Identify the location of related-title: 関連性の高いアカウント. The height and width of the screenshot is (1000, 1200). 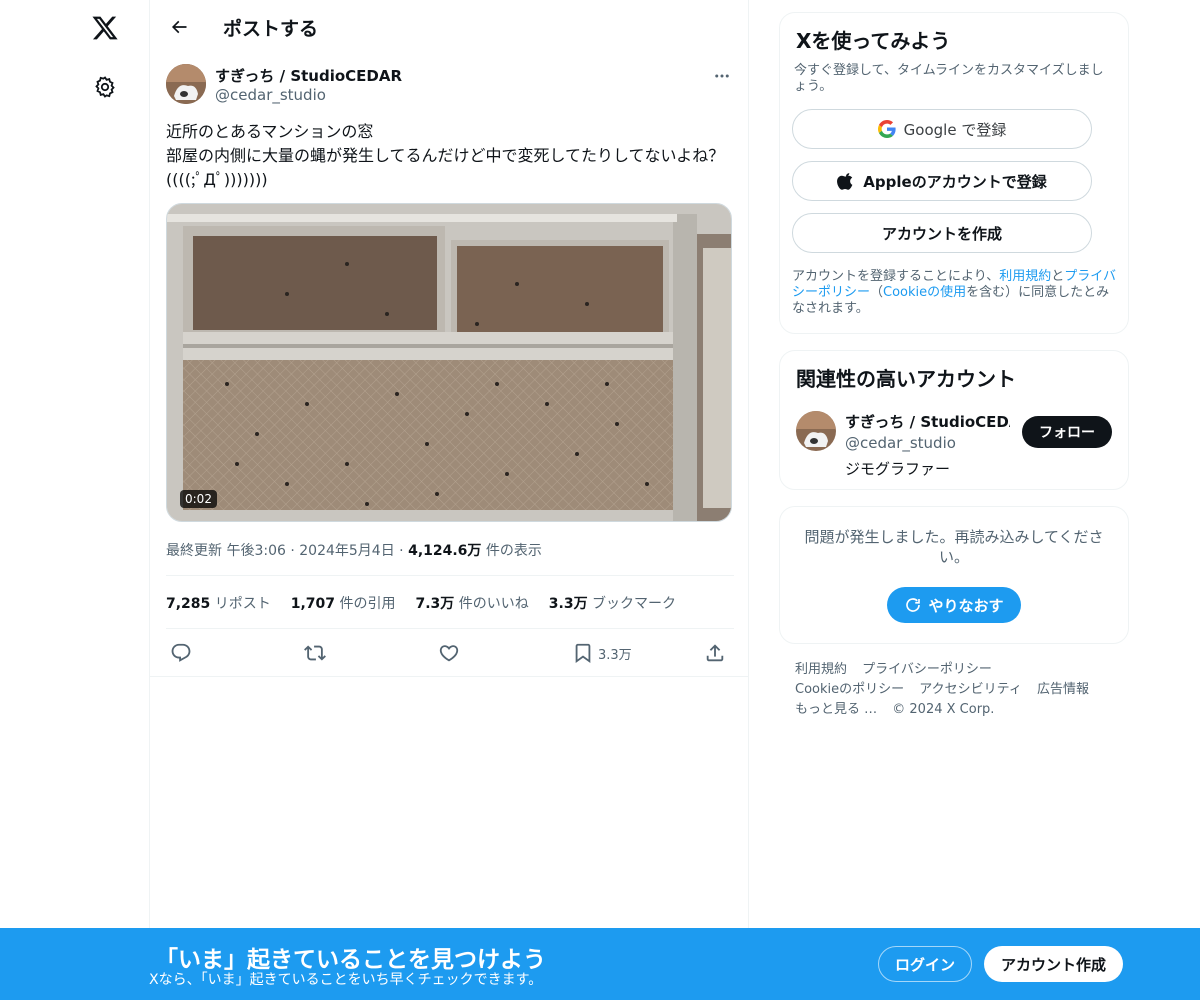
(906, 379).